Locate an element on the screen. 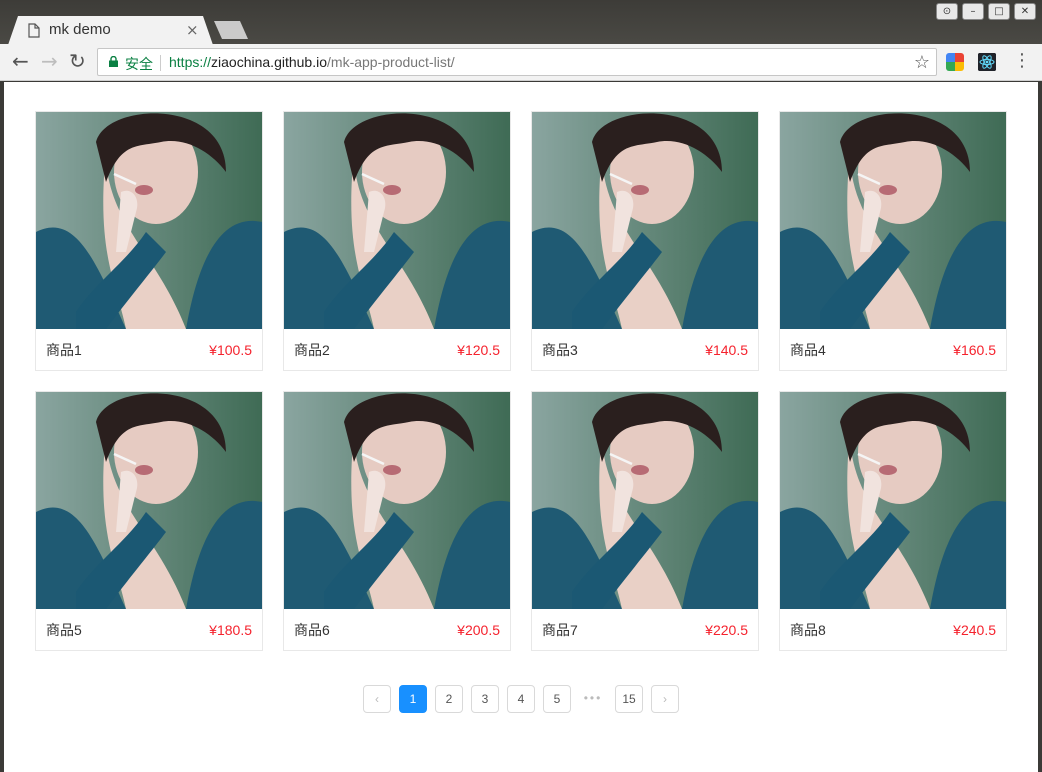  pagination: ‹ 1 2 3 4 5 ••• 15 › is located at coordinates (521, 699).